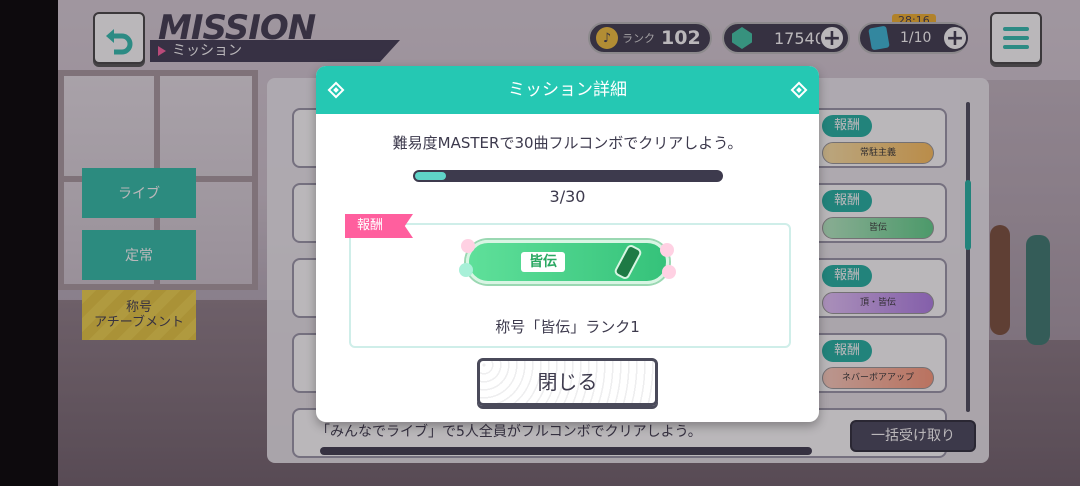 Image resolution: width=1080 pixels, height=486 pixels. I want to click on dialog-title: ミッション詳細, so click(567, 90).